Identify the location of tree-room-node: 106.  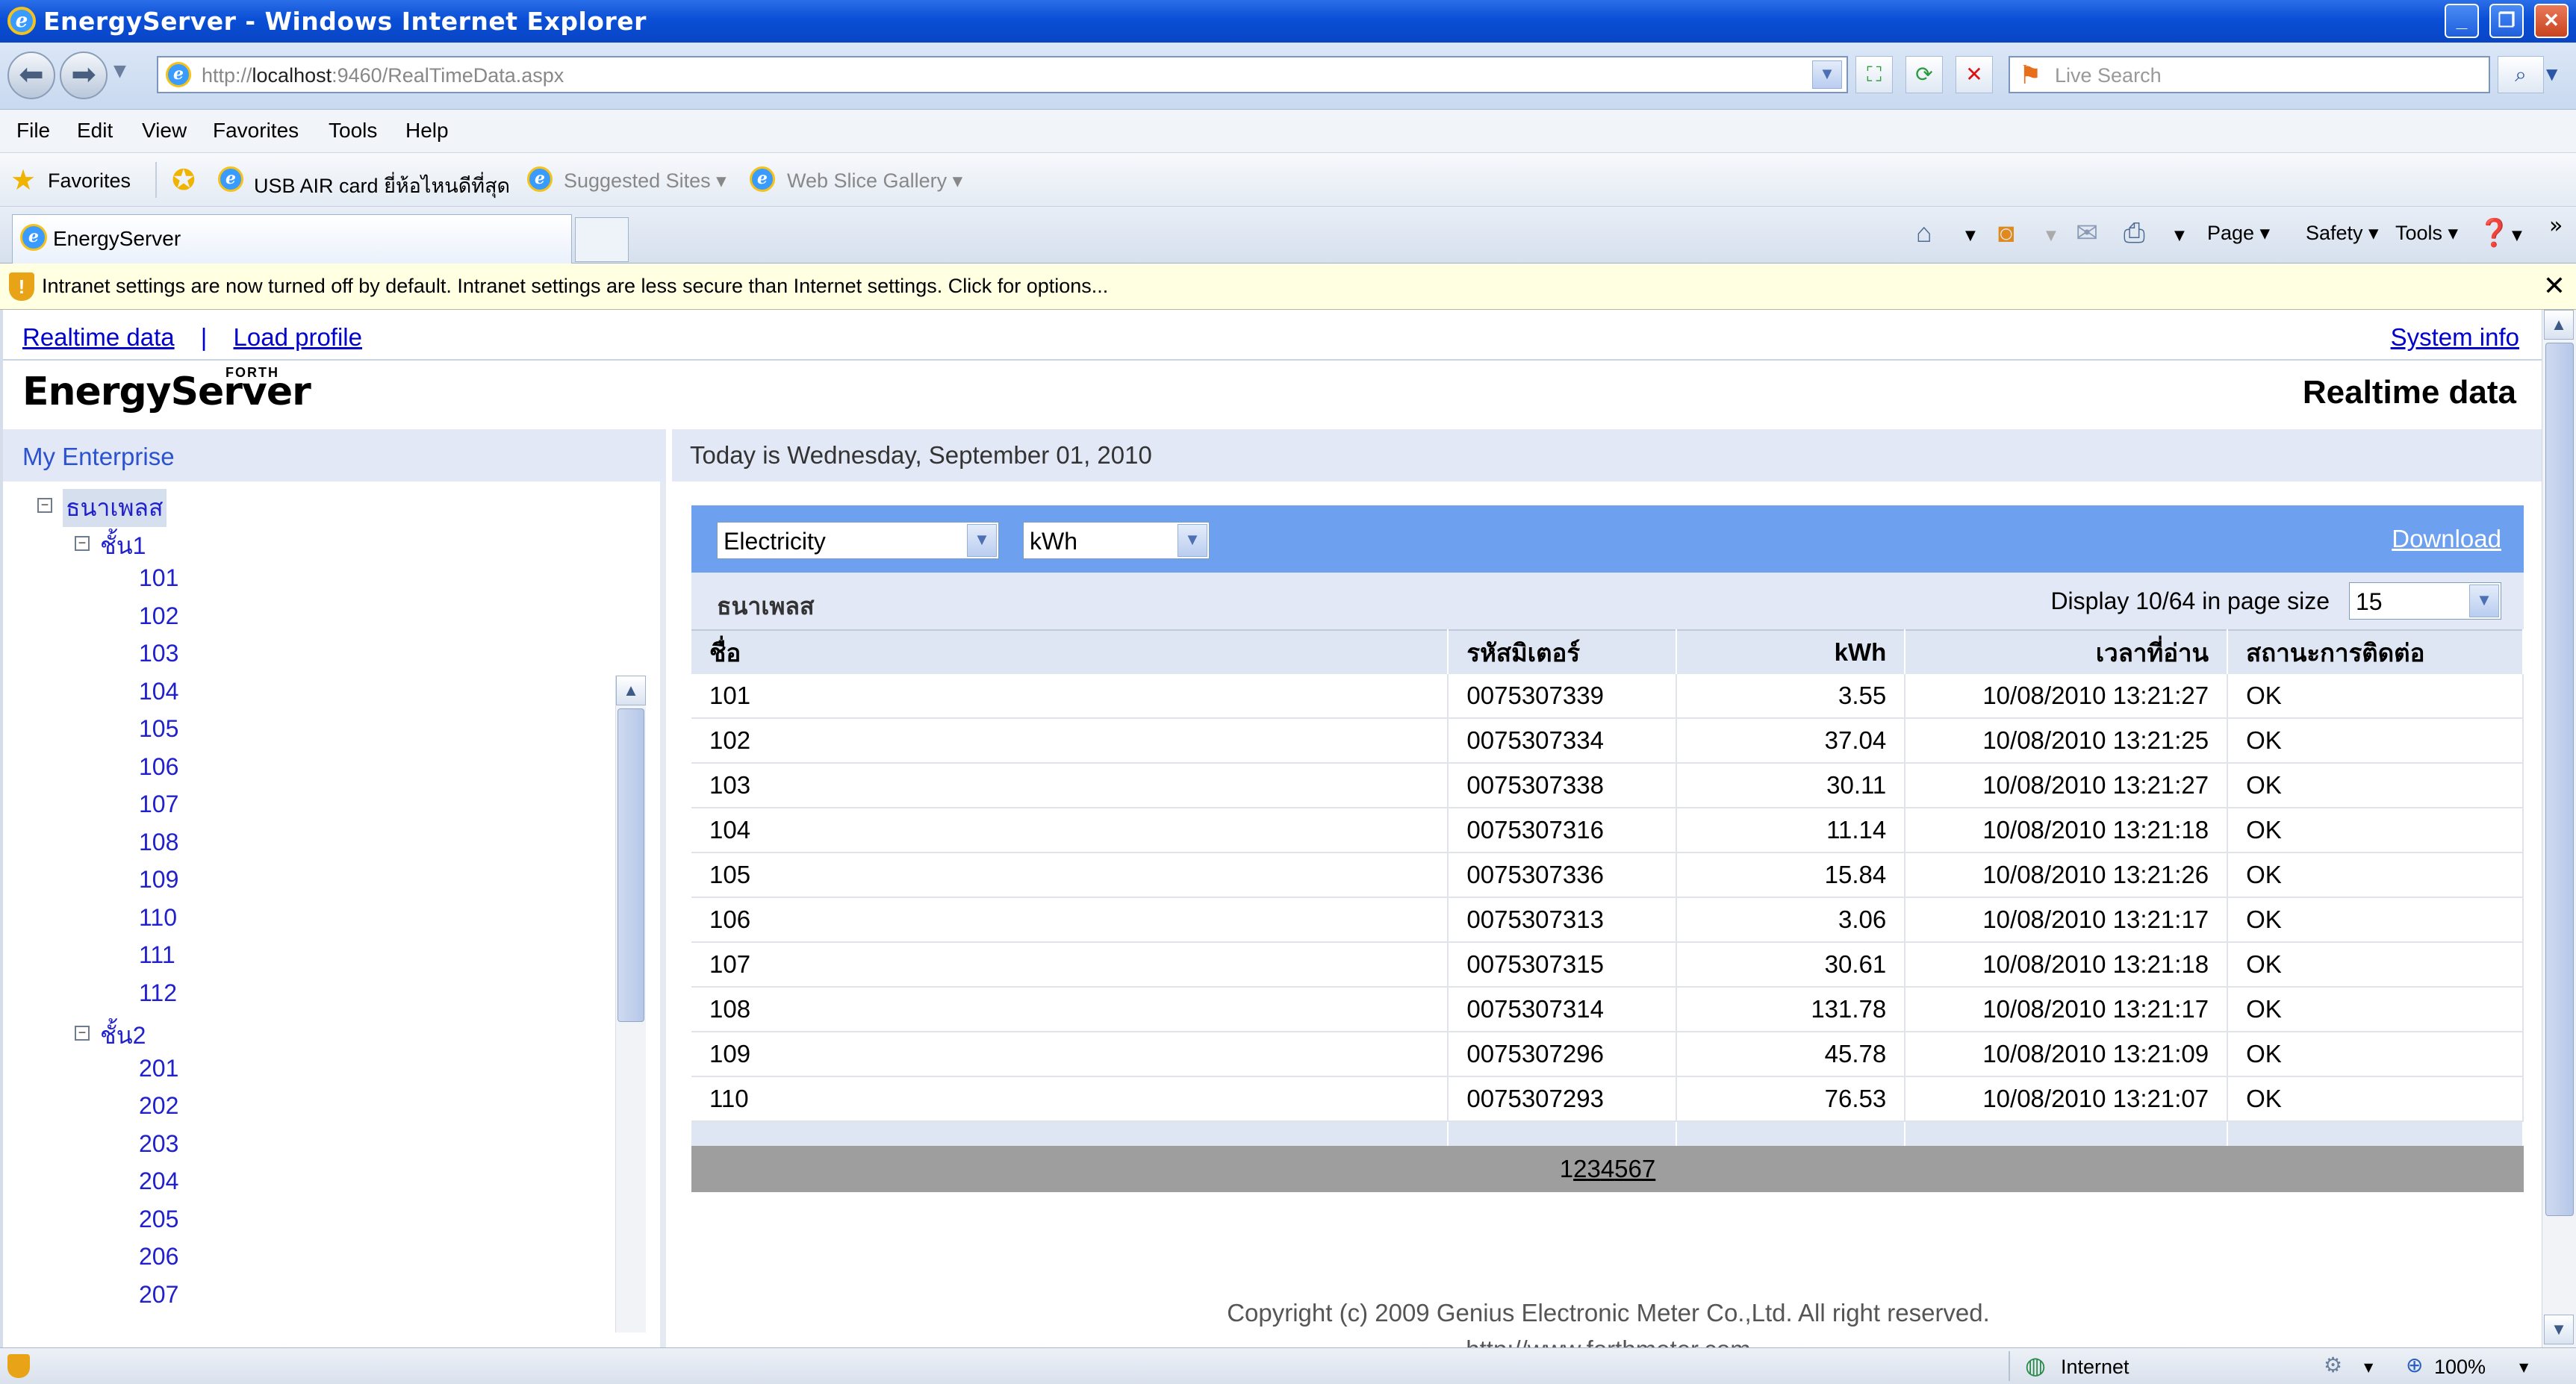
(158, 767).